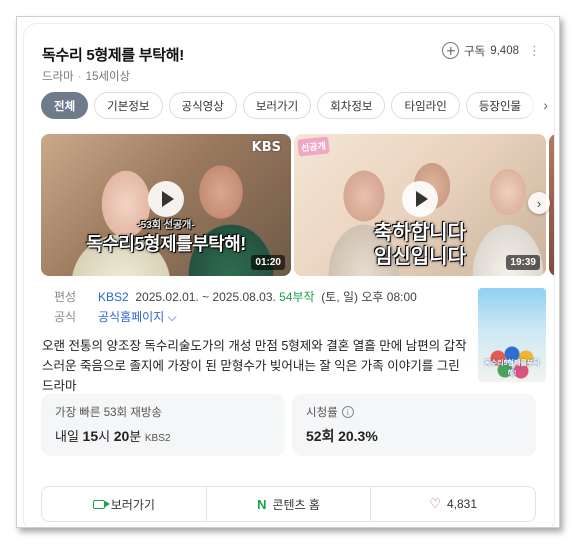 The image size is (576, 544). I want to click on genre-label: 드라마, so click(58, 77).